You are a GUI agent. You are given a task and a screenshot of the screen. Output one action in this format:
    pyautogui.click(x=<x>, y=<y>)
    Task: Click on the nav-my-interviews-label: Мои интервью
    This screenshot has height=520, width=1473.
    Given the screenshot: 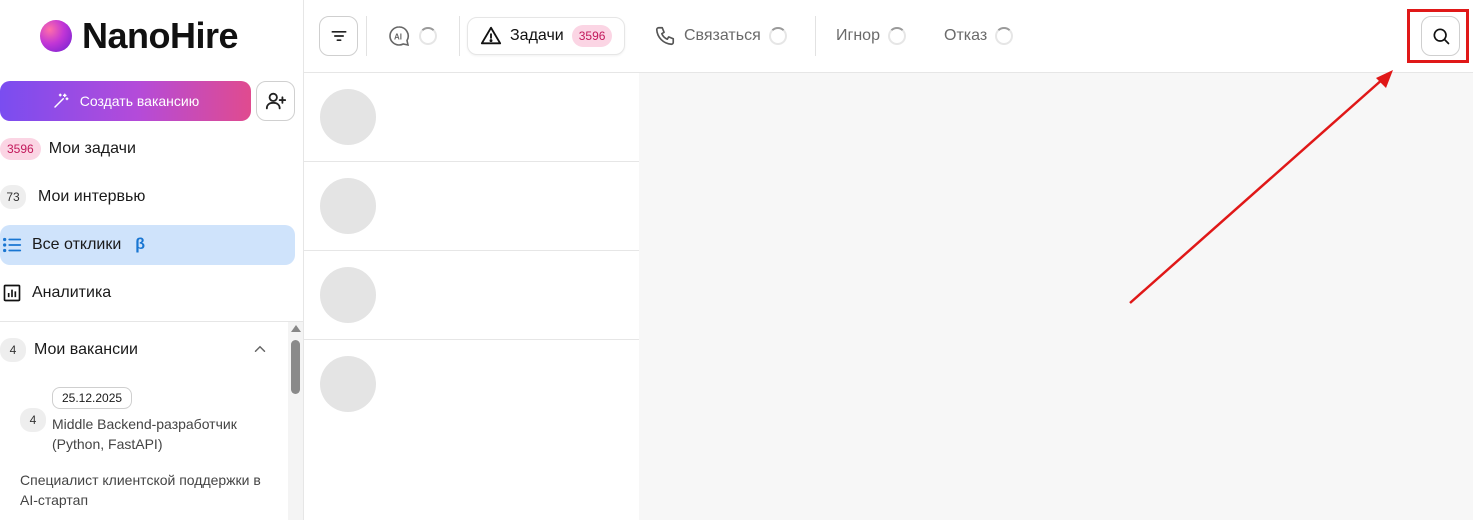 What is the action you would take?
    pyautogui.click(x=92, y=196)
    